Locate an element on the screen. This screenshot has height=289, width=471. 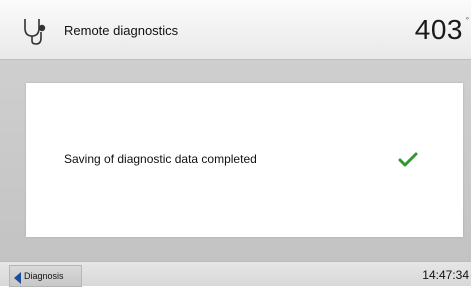
back-button-label: Diagnosis is located at coordinates (44, 276).